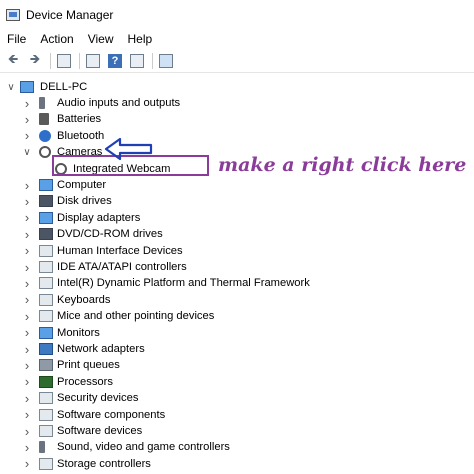 The width and height of the screenshot is (474, 474). What do you see at coordinates (13, 60) in the screenshot?
I see `back-icon: 🡸` at bounding box center [13, 60].